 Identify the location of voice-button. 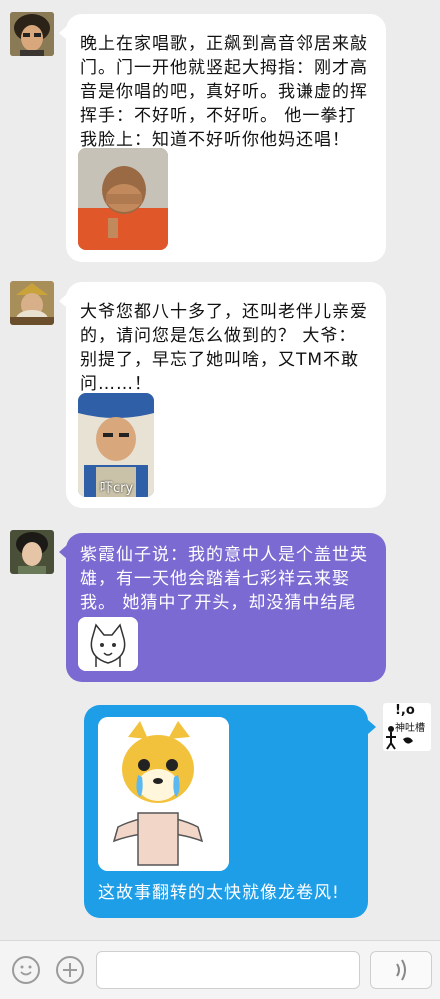
(401, 970).